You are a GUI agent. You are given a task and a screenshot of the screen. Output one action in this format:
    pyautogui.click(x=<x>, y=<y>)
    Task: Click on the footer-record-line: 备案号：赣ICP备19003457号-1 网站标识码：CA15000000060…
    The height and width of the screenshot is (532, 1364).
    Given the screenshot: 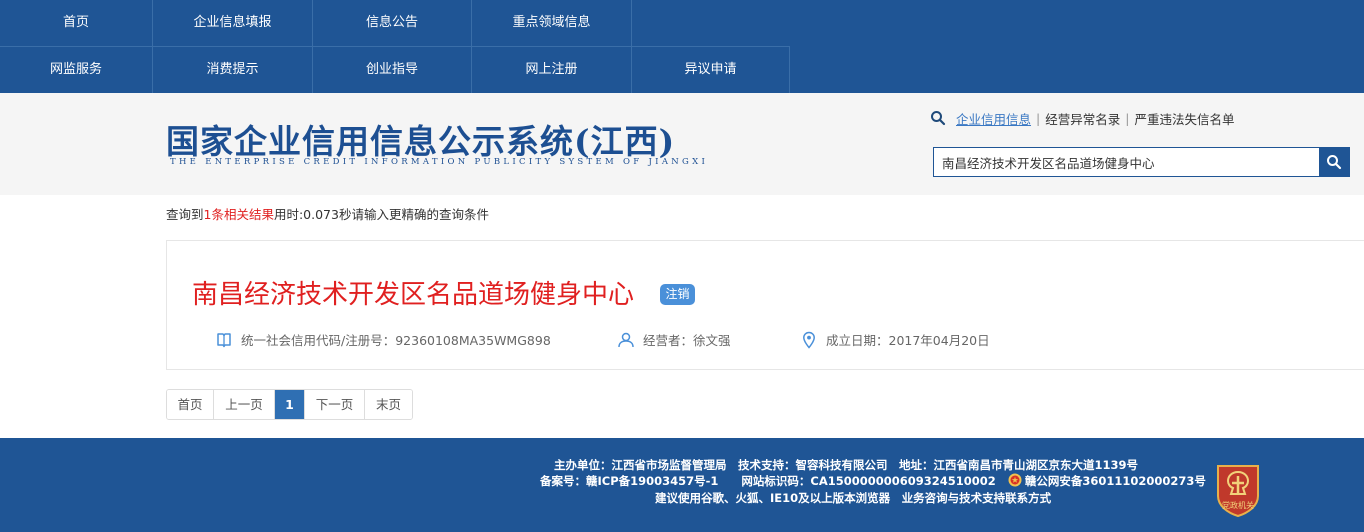 What is the action you would take?
    pyautogui.click(x=873, y=481)
    